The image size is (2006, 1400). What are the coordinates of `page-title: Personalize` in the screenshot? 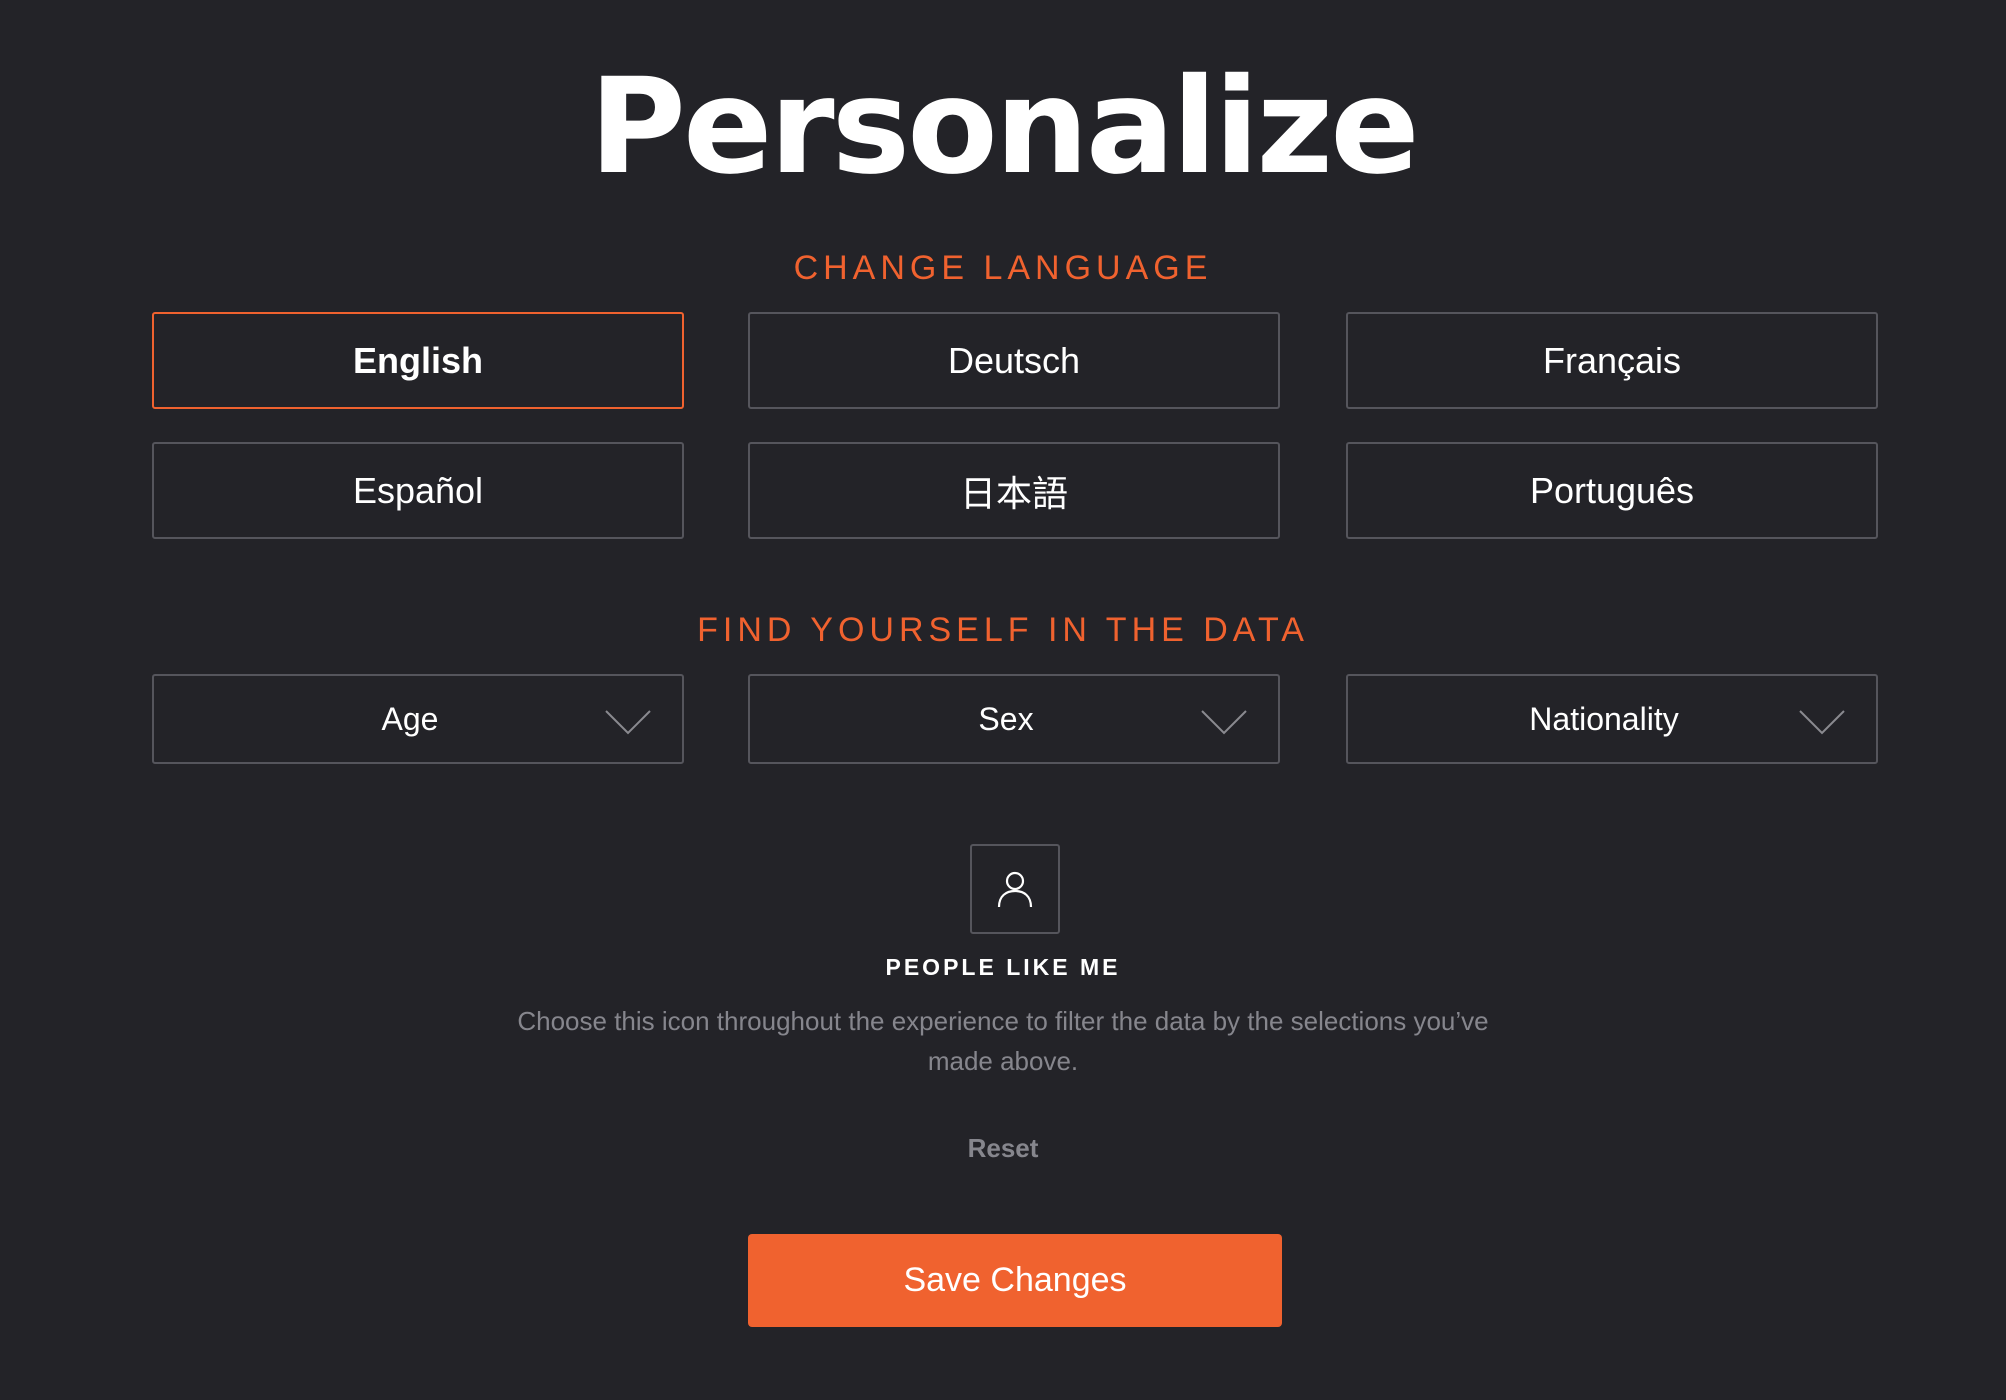 It's located at (1004, 127).